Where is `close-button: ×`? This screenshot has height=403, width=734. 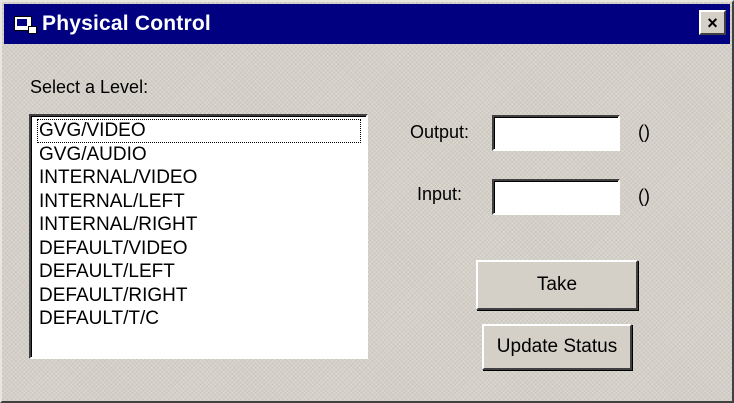 close-button: × is located at coordinates (712, 22).